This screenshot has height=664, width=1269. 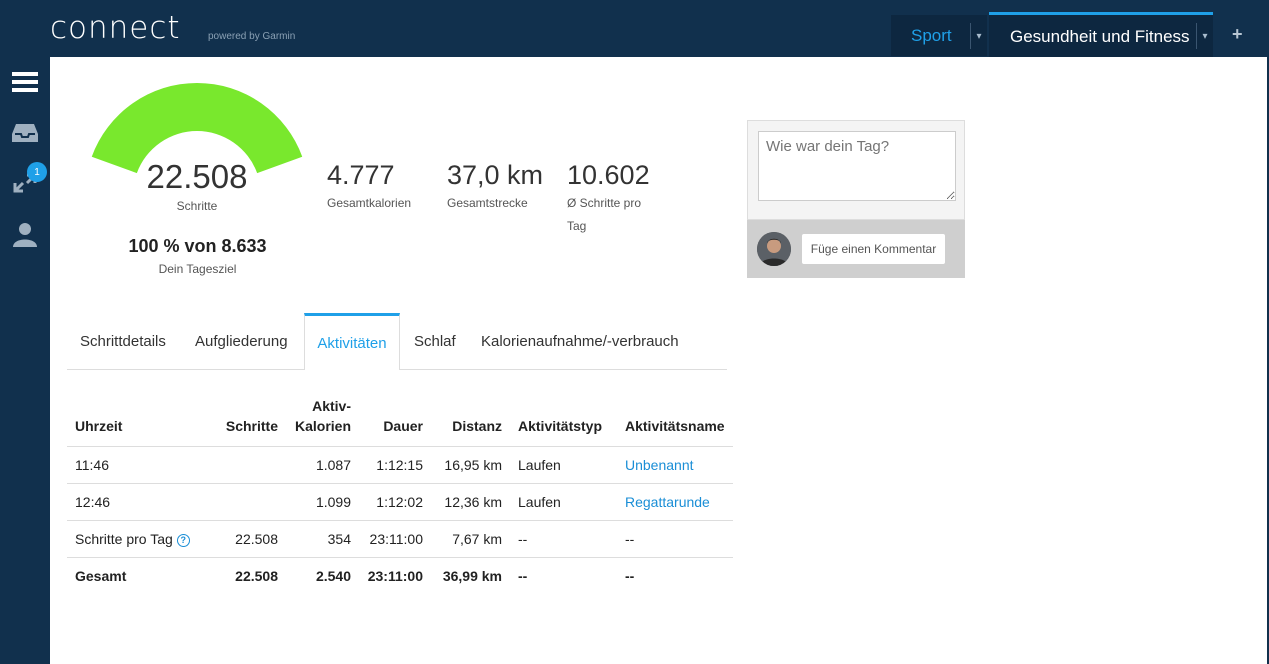 I want to click on tab-sport-label: Sport, so click(x=931, y=35).